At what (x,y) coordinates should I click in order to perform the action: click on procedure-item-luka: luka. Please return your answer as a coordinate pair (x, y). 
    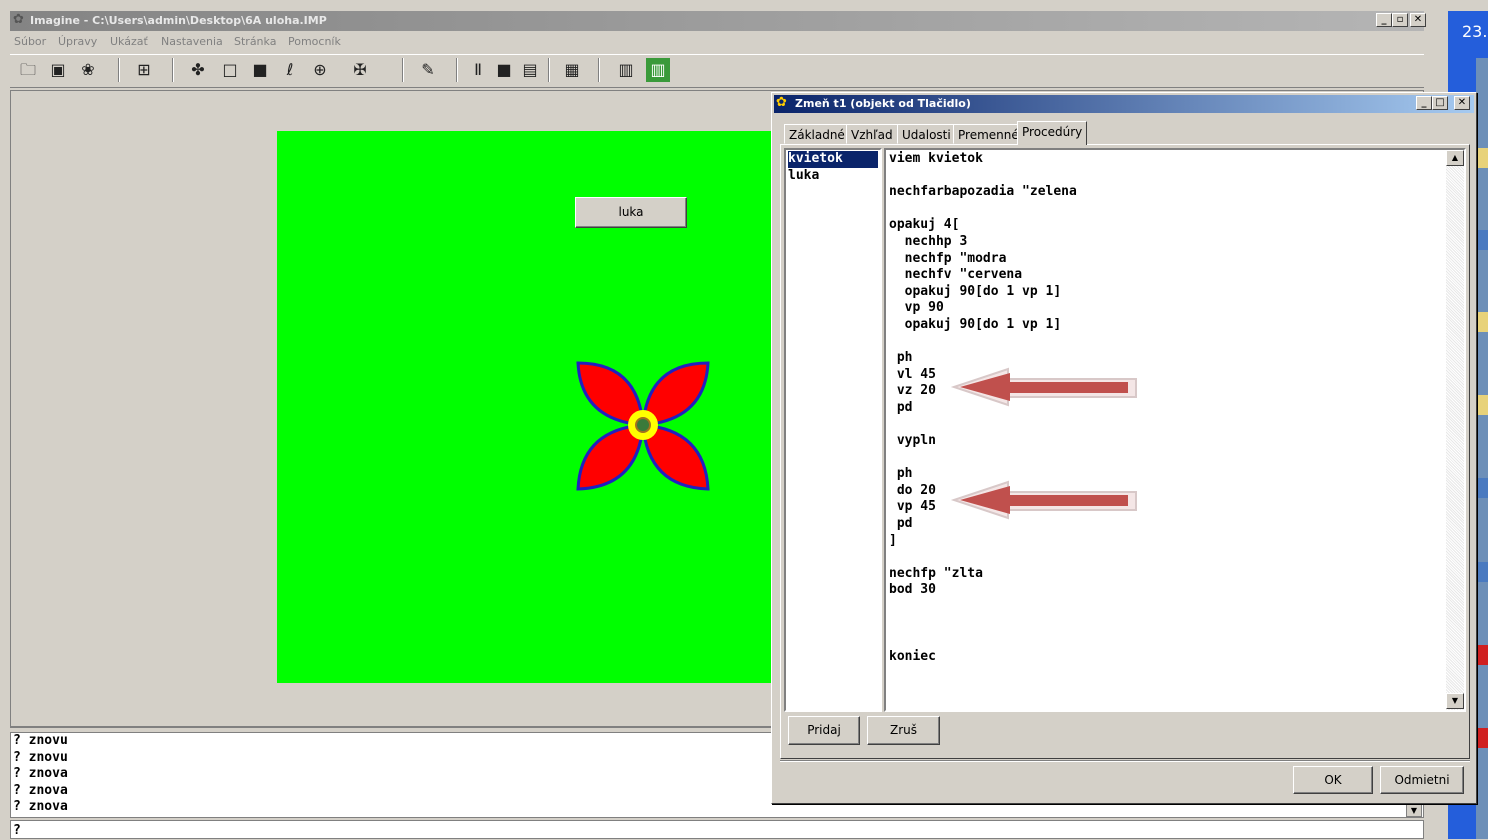
    Looking at the image, I should click on (833, 176).